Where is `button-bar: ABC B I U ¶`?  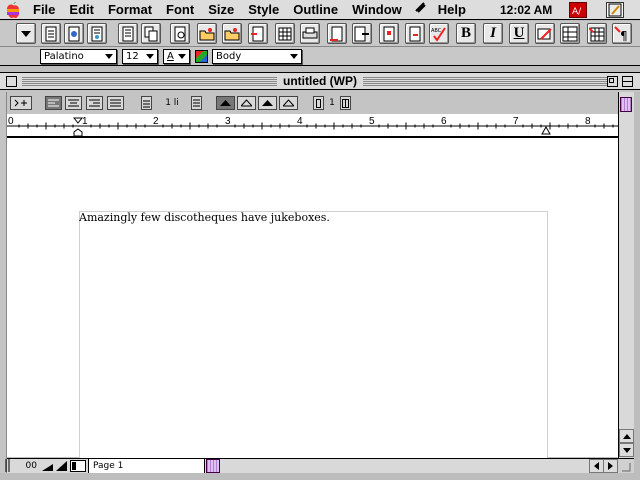
button-bar: ABC B I U ¶ is located at coordinates (320, 34).